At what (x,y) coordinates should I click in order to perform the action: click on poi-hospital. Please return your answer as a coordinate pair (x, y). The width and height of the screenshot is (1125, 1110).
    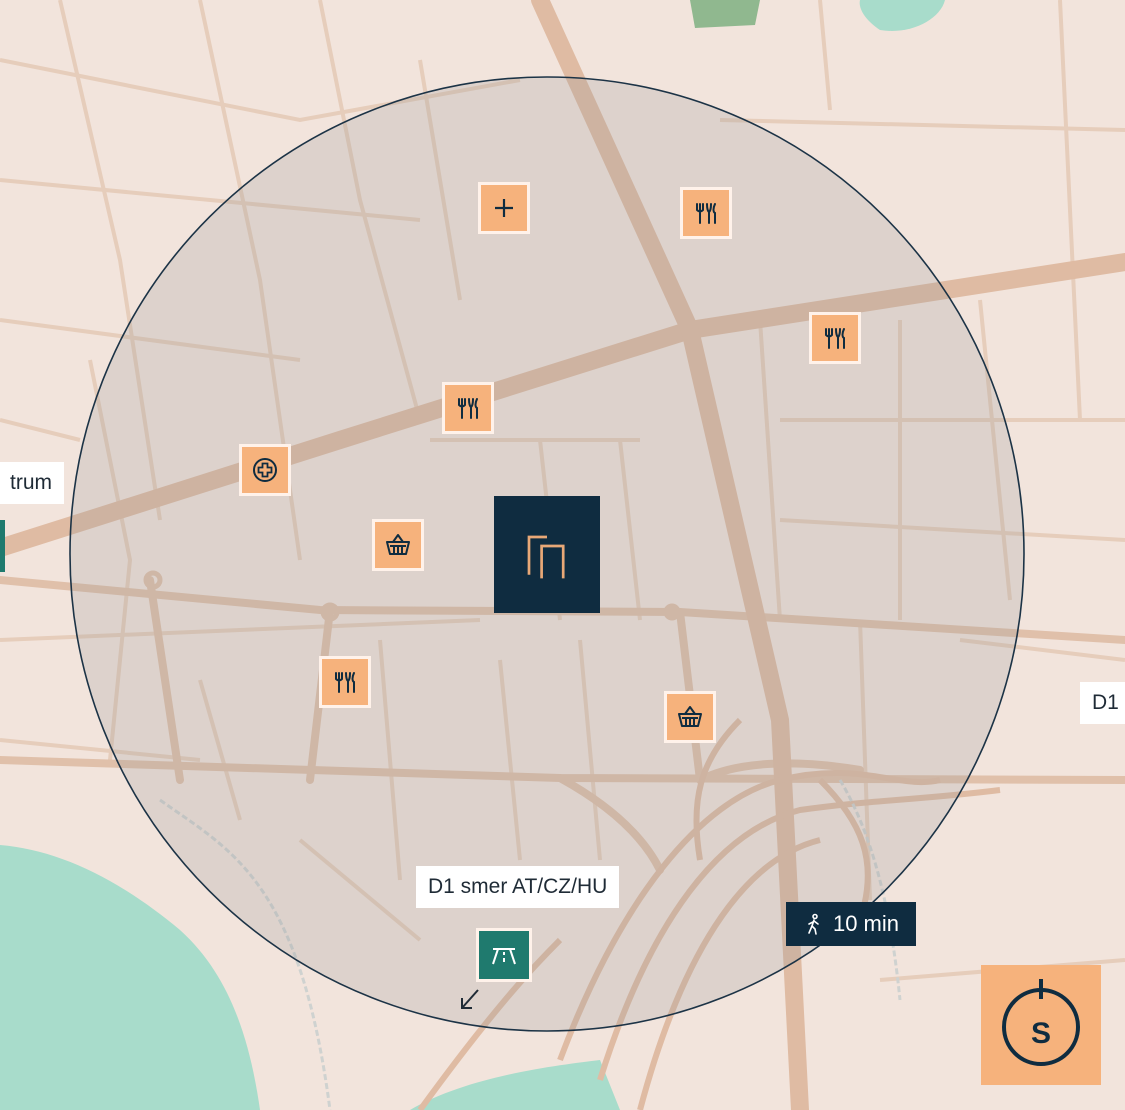
    Looking at the image, I should click on (265, 470).